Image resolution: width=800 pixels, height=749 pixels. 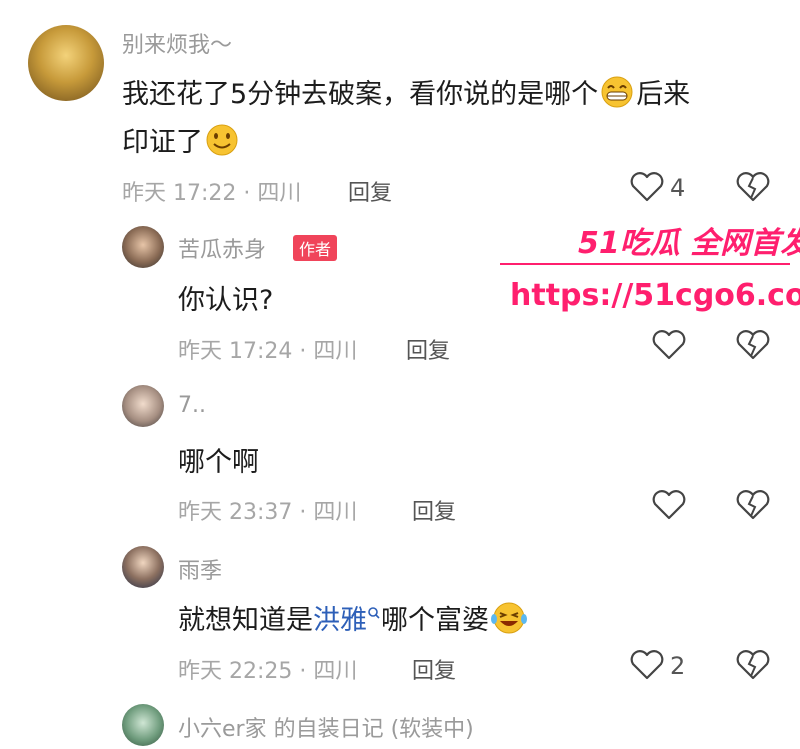 I want to click on like-count: 2, so click(x=678, y=666).